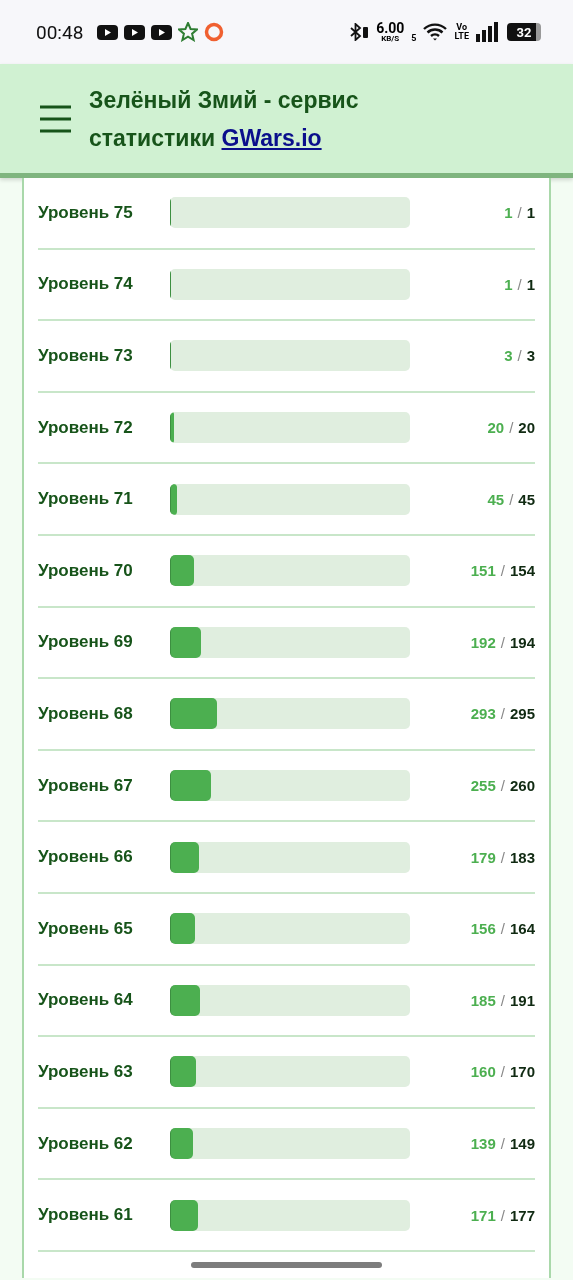 This screenshot has width=573, height=1280. I want to click on count-value: 160, so click(483, 1072).